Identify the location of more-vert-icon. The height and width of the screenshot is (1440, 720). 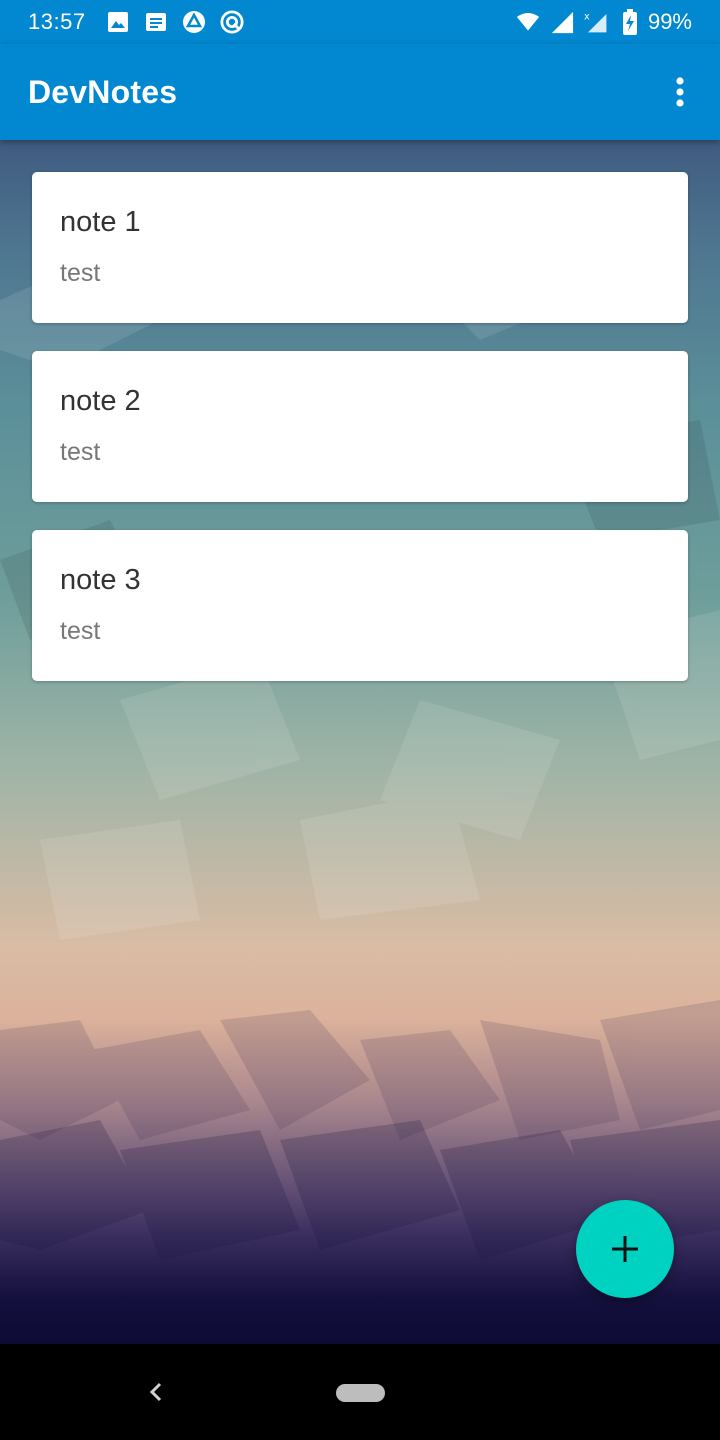
(680, 92).